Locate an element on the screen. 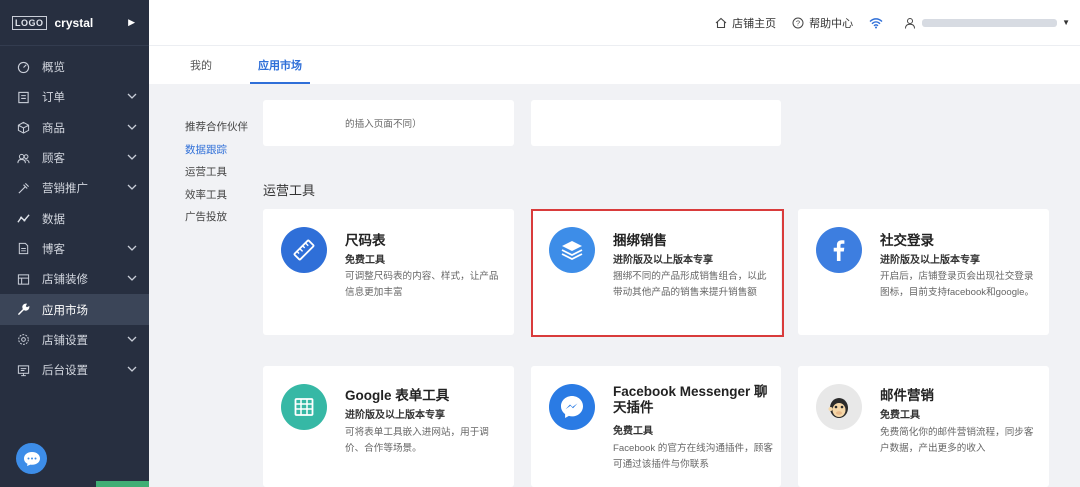 This screenshot has width=1080, height=487. store-logo: LOGO is located at coordinates (29, 22).